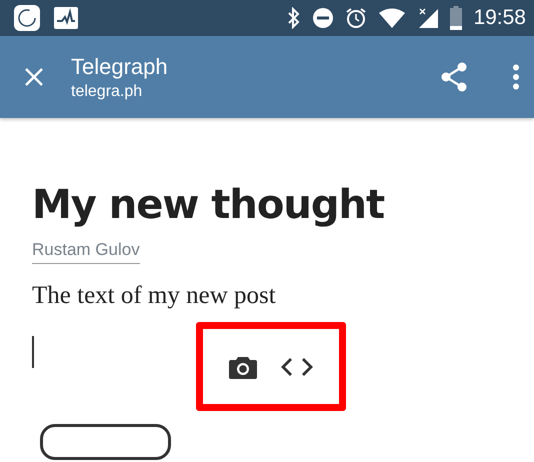 This screenshot has width=534, height=462. What do you see at coordinates (107, 91) in the screenshot?
I see `page-url: telegra.ph` at bounding box center [107, 91].